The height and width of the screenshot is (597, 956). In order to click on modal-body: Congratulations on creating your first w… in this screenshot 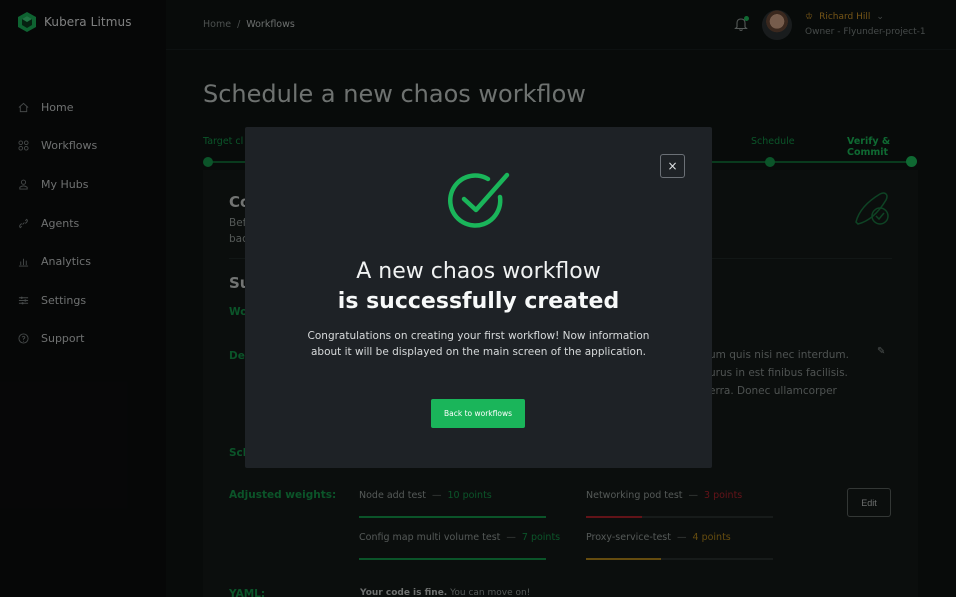, I will do `click(478, 344)`.